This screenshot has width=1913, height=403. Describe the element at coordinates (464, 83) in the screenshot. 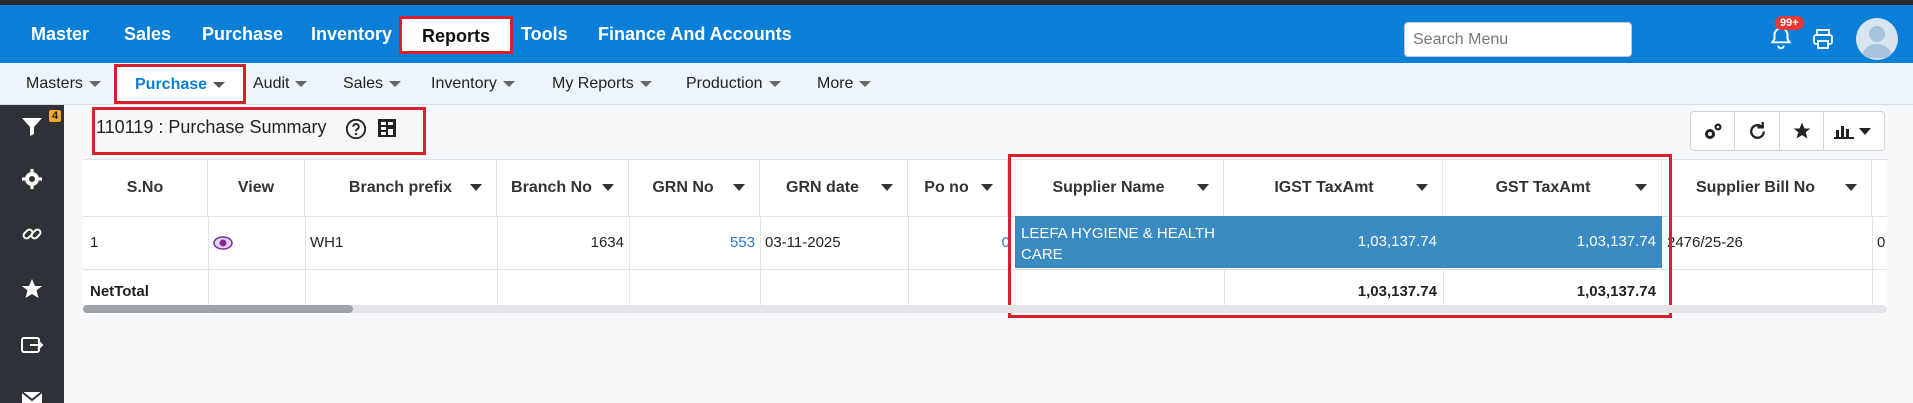

I see `subnav-inventory-label: Inventory` at that location.